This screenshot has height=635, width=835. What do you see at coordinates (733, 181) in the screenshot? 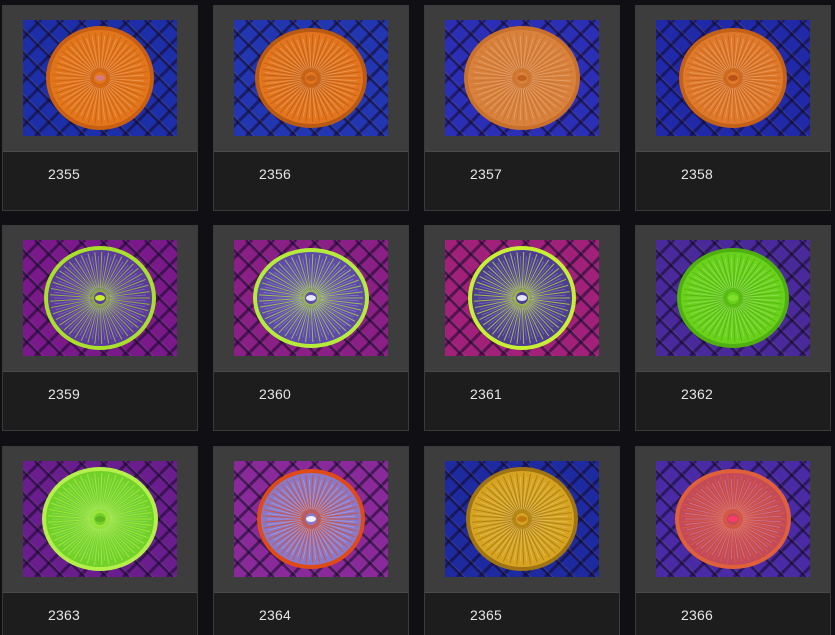
I see `item-caption: 2358` at bounding box center [733, 181].